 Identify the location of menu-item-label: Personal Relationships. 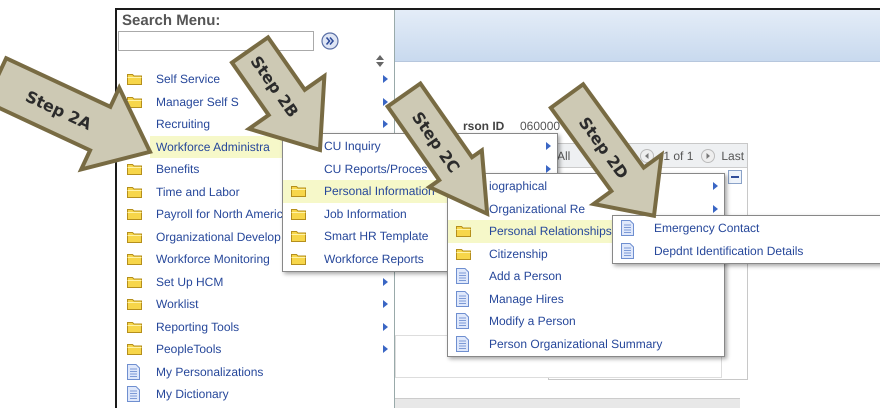
(550, 231).